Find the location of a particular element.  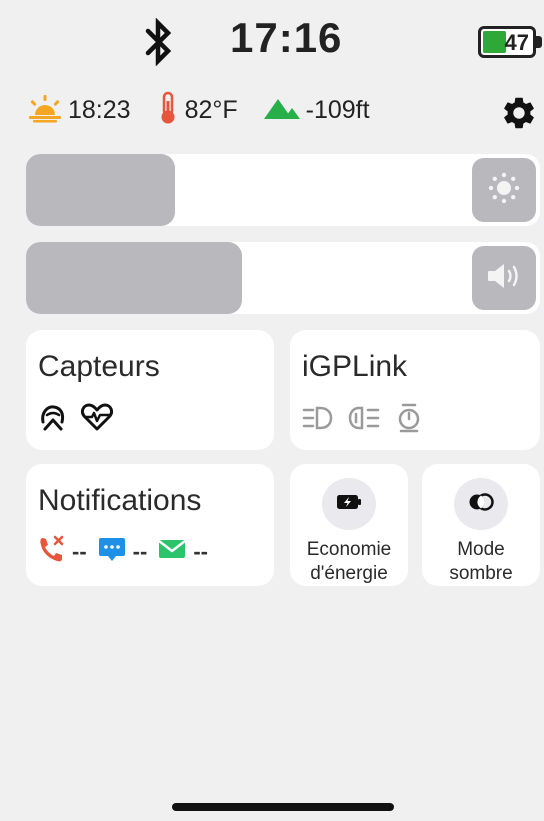

power-saving-toggle: Economie d'énergie is located at coordinates (349, 525).